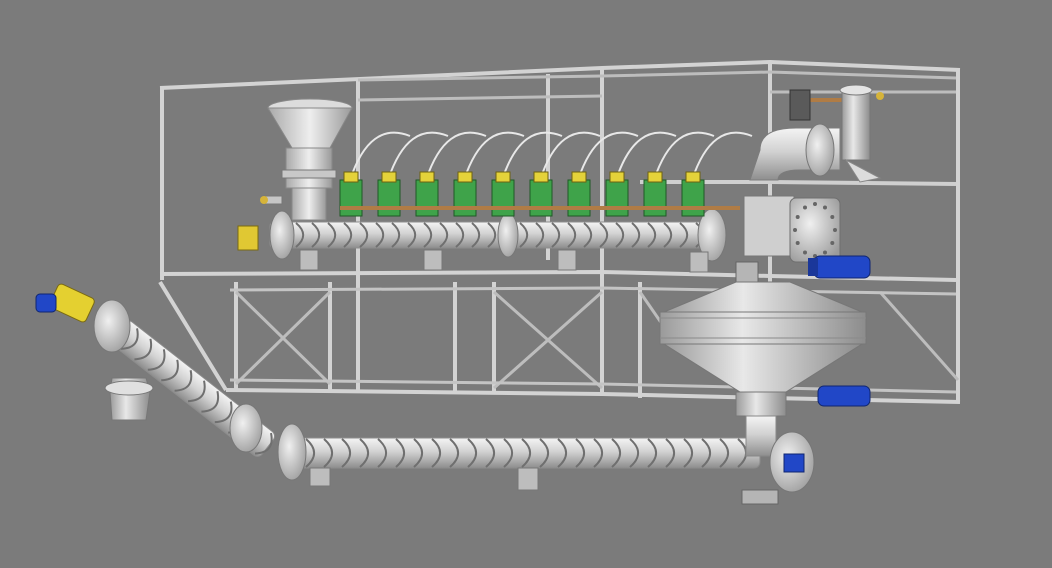 This screenshot has height=568, width=1052. What do you see at coordinates (306, 159) in the screenshot?
I see `feed-hopper` at bounding box center [306, 159].